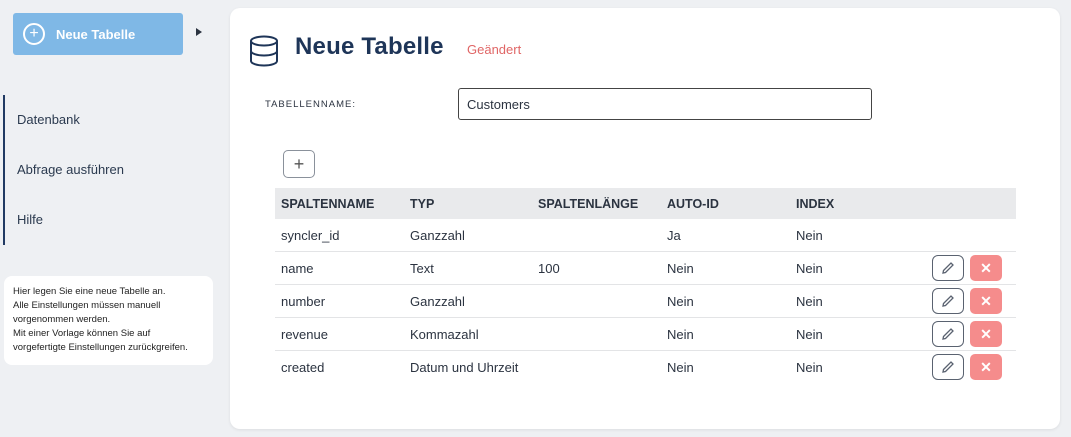  What do you see at coordinates (956, 203) in the screenshot?
I see `header-actions` at bounding box center [956, 203].